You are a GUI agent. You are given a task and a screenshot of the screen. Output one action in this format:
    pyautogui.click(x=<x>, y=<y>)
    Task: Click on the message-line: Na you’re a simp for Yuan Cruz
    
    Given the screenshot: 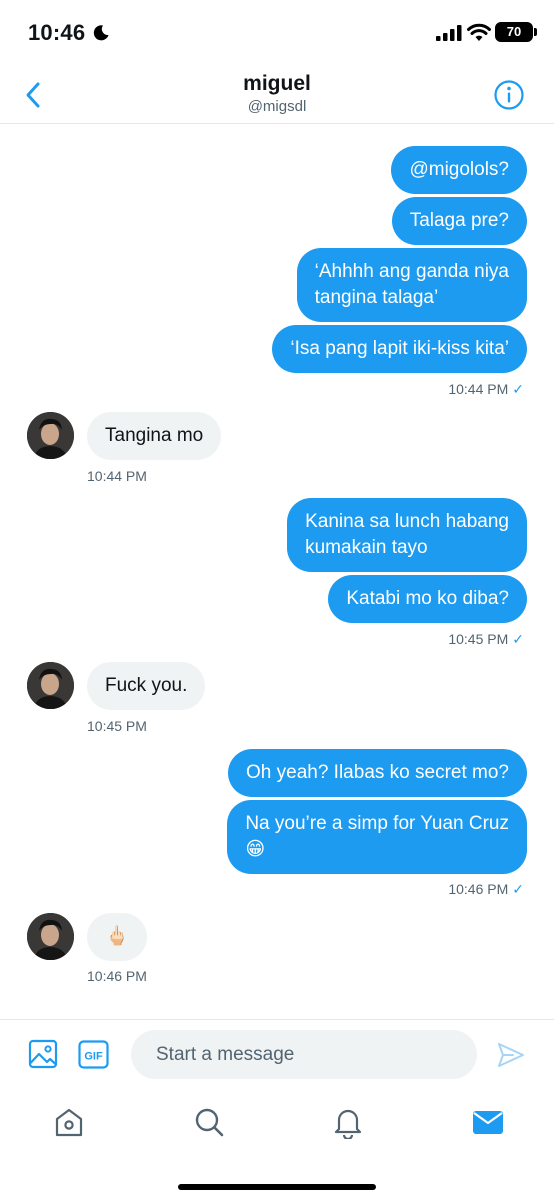 What is the action you would take?
    pyautogui.click(x=377, y=823)
    